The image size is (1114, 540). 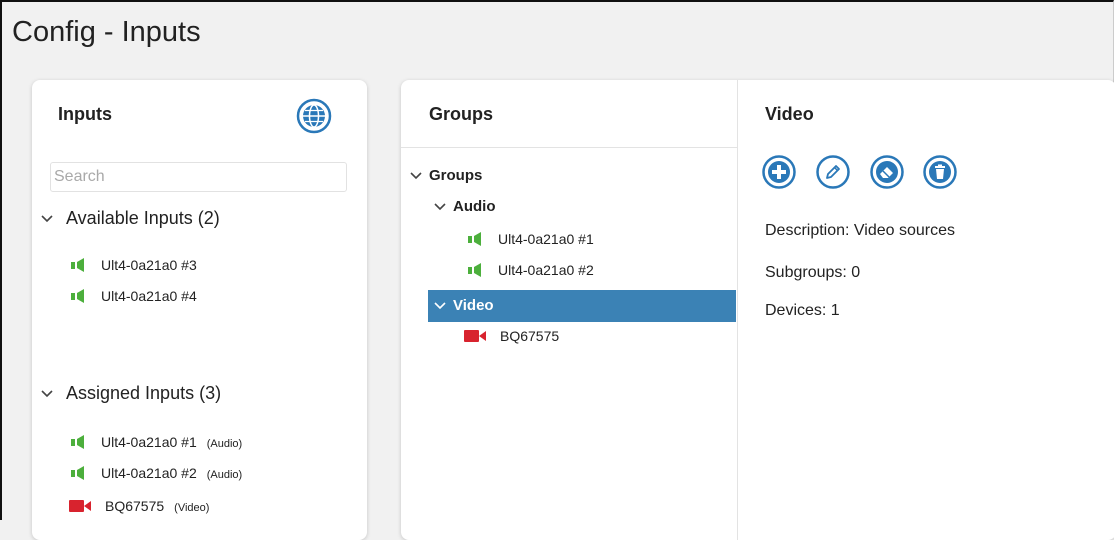 What do you see at coordinates (149, 442) in the screenshot?
I see `list-item-label: Ult4-0a21a0 #1` at bounding box center [149, 442].